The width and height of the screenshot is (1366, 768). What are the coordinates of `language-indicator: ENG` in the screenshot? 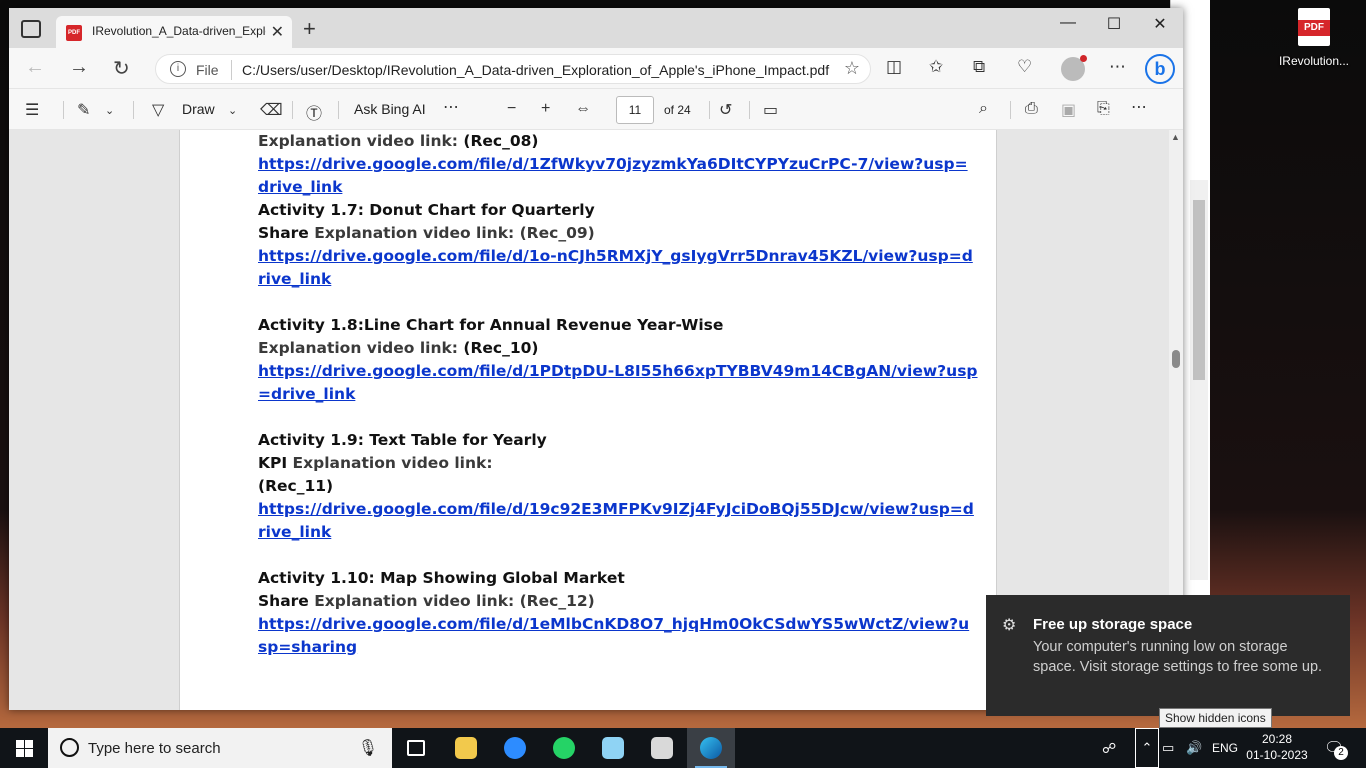 It's located at (1225, 748).